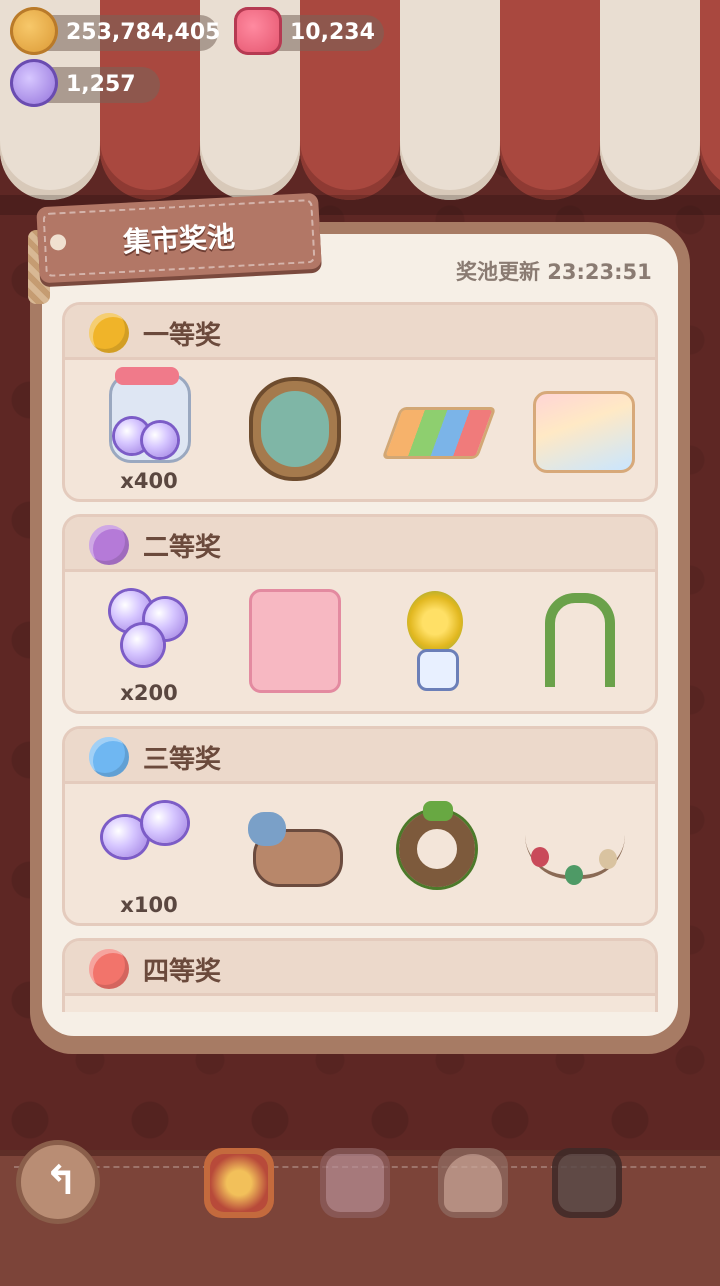  What do you see at coordinates (61, 1181) in the screenshot?
I see `back-arrow-icon: ↰` at bounding box center [61, 1181].